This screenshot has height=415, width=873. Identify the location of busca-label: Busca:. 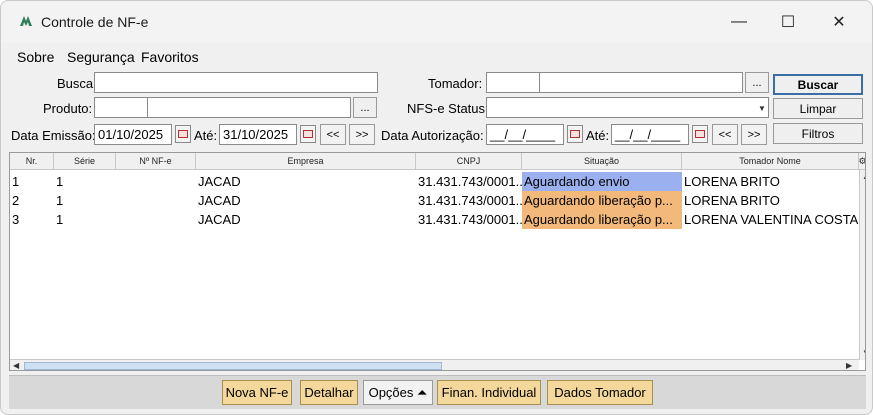
(77, 83).